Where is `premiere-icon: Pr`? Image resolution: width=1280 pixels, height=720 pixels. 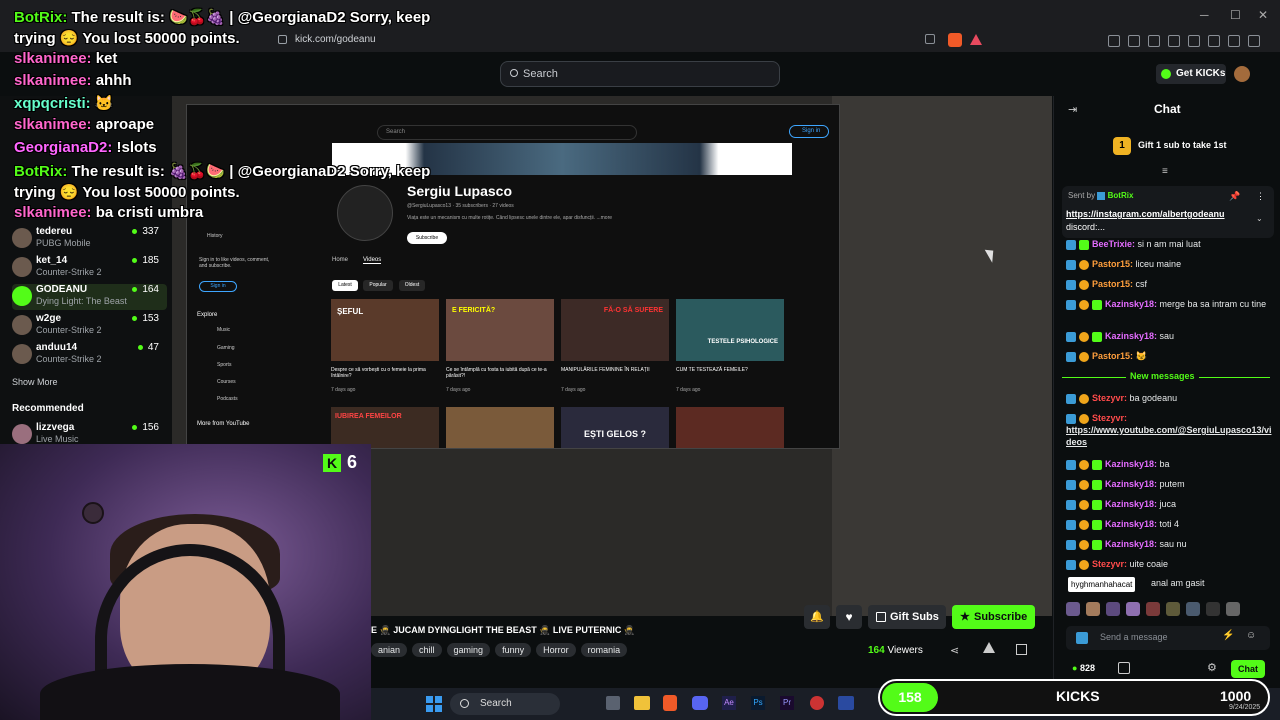 premiere-icon: Pr is located at coordinates (787, 703).